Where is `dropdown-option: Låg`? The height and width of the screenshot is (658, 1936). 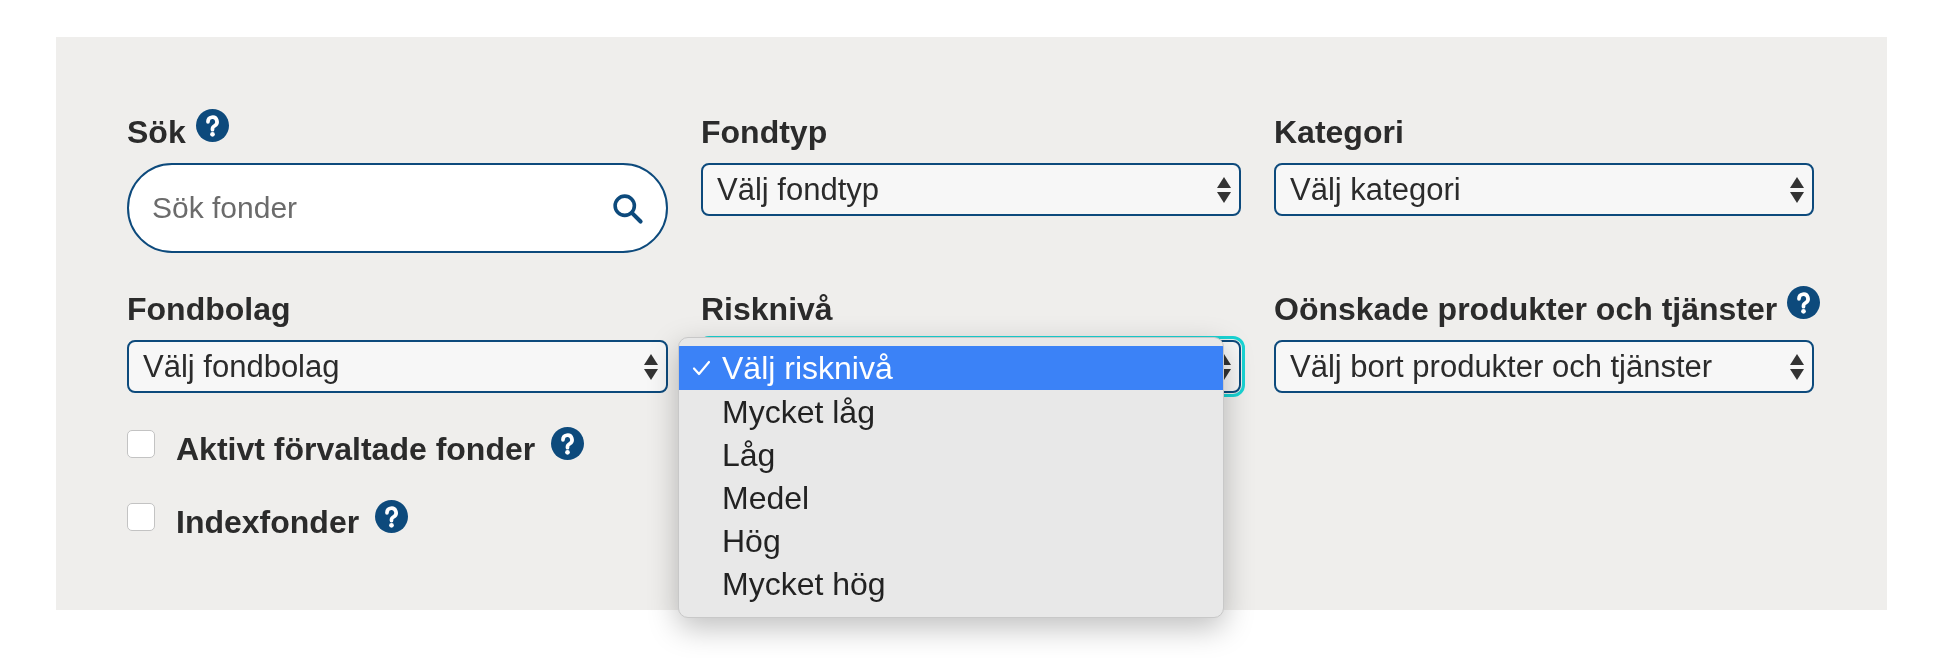
dropdown-option: Låg is located at coordinates (951, 454).